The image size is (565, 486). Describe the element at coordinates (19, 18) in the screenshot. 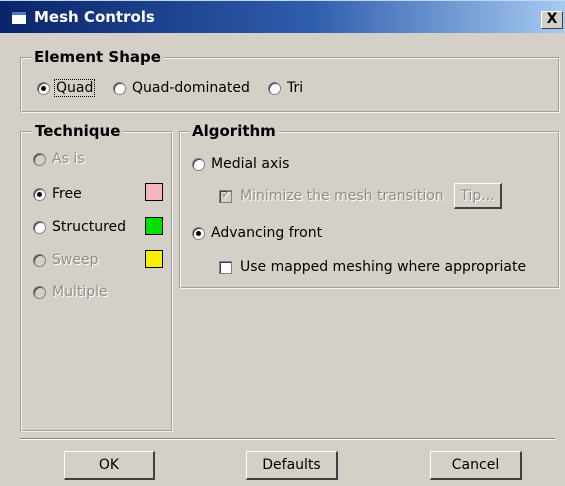

I see `window-icon` at that location.